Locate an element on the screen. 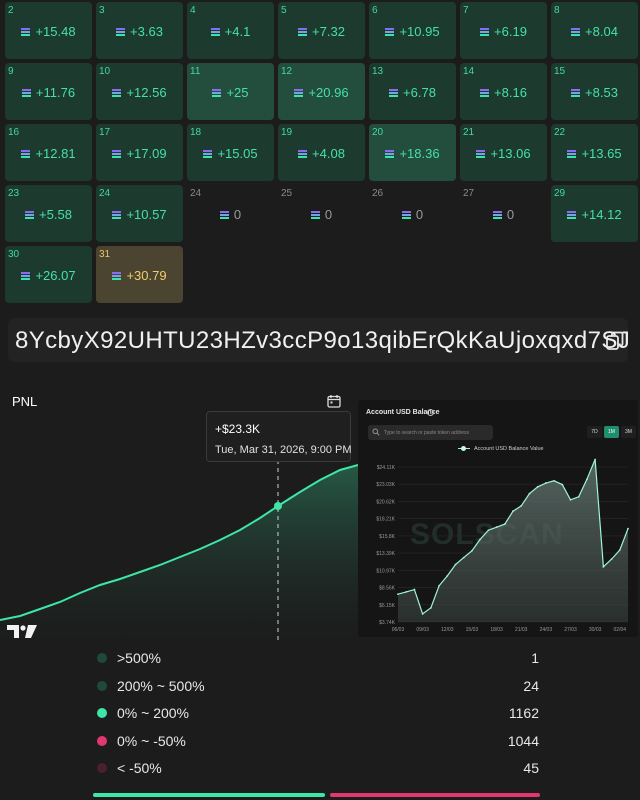  day-pnl-value: +6.78 is located at coordinates (412, 92).